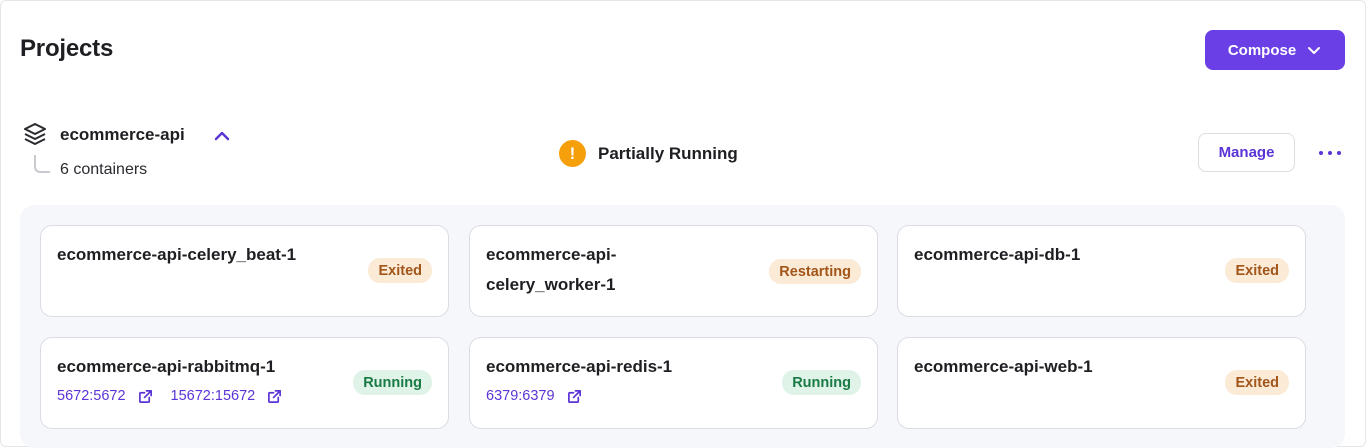 The image size is (1366, 448). What do you see at coordinates (213, 396) in the screenshot?
I see `port-label: 15672:15672` at bounding box center [213, 396].